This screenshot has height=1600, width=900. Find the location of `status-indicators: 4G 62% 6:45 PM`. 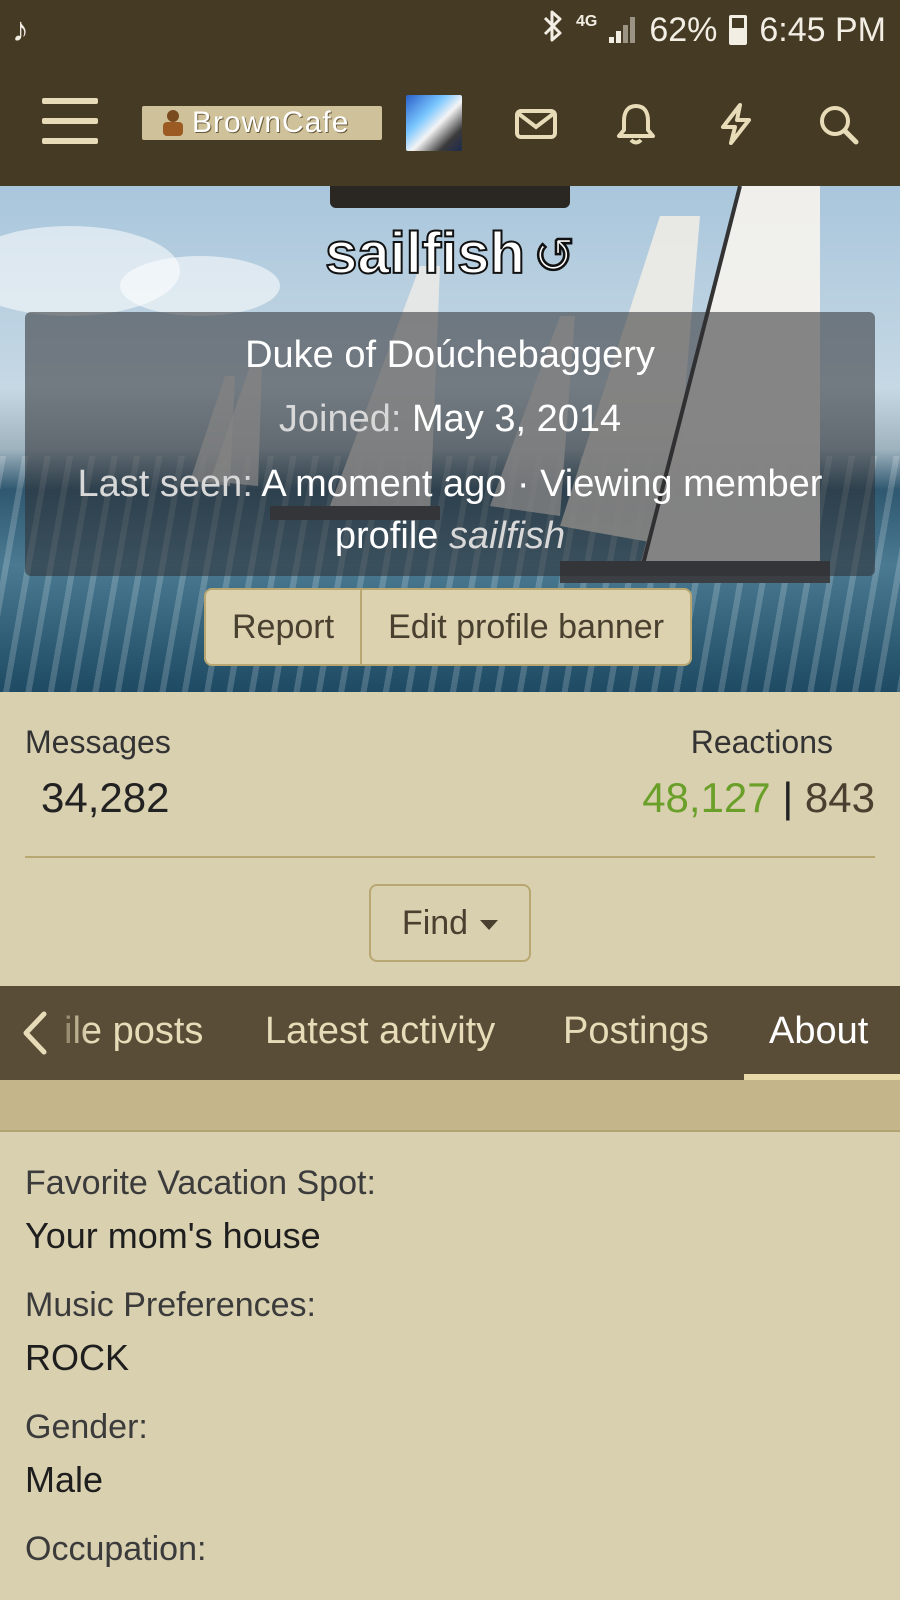

status-indicators: 4G 62% 6:45 PM is located at coordinates (714, 30).